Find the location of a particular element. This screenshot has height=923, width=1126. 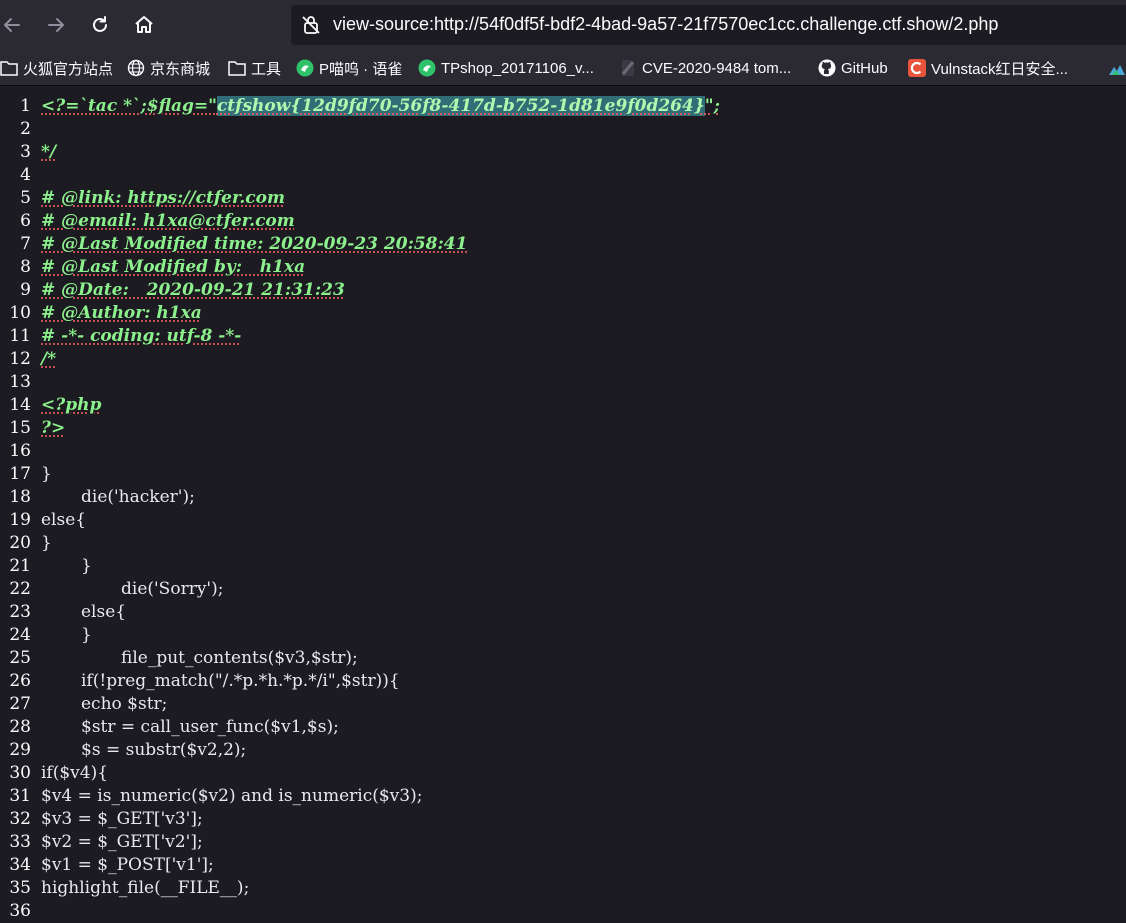

bookmark-label: 火狐官方站点 is located at coordinates (68, 69).